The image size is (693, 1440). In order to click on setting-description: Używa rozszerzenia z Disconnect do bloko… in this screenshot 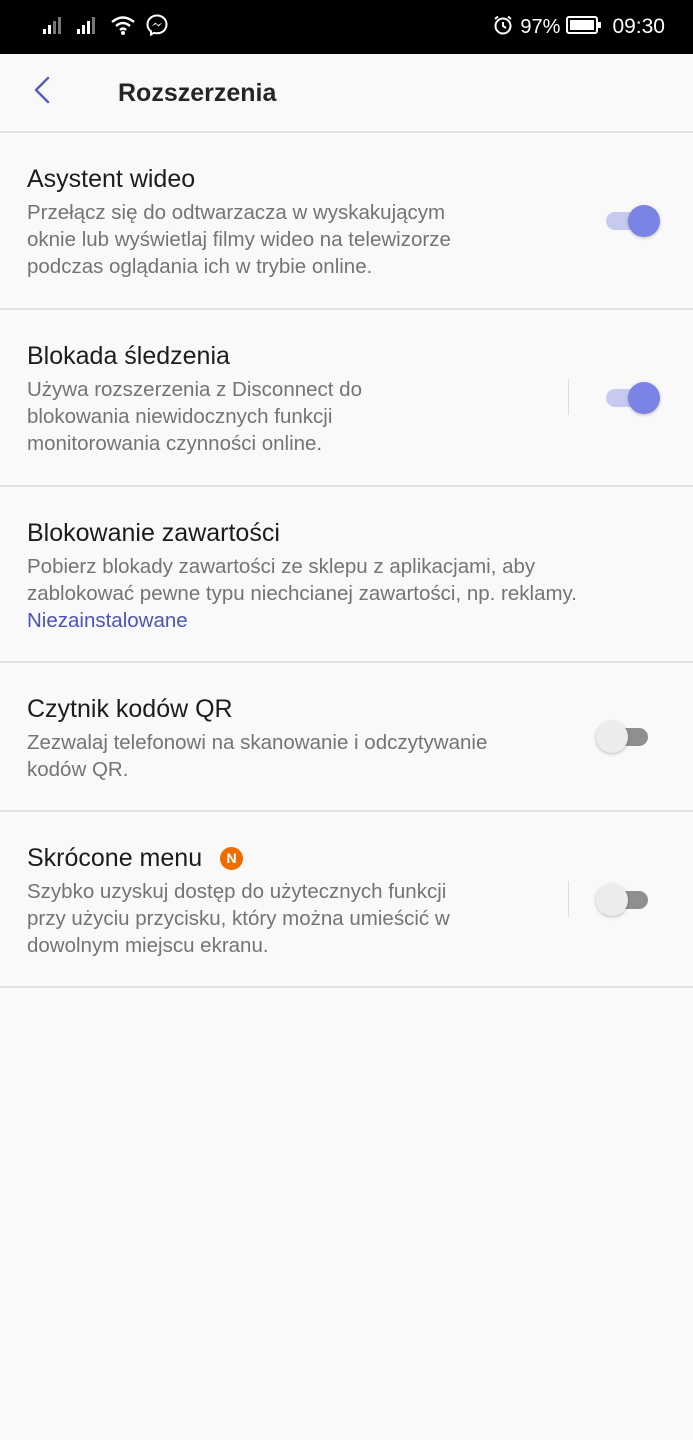, I will do `click(194, 416)`.